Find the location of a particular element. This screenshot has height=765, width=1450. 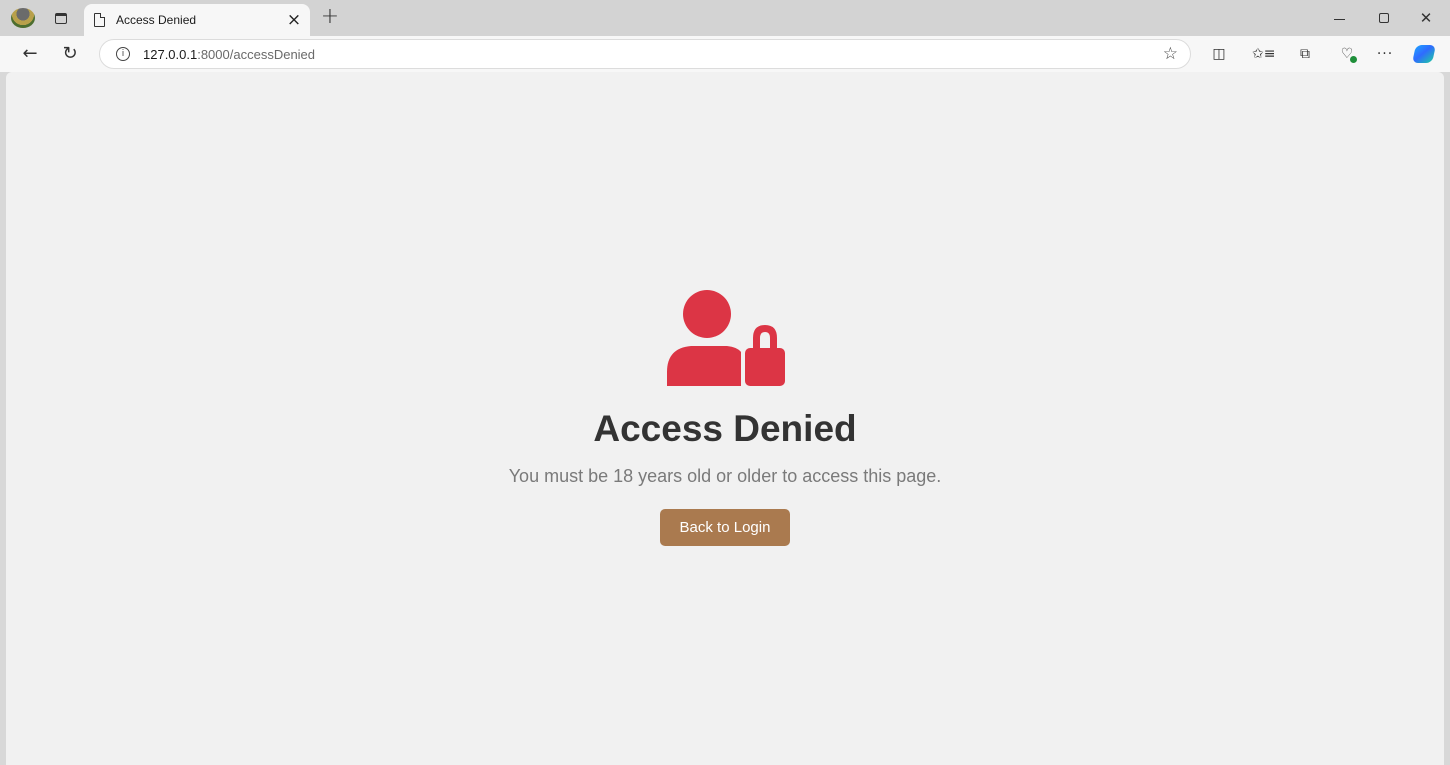

tab-title: Access Denied is located at coordinates (156, 20).